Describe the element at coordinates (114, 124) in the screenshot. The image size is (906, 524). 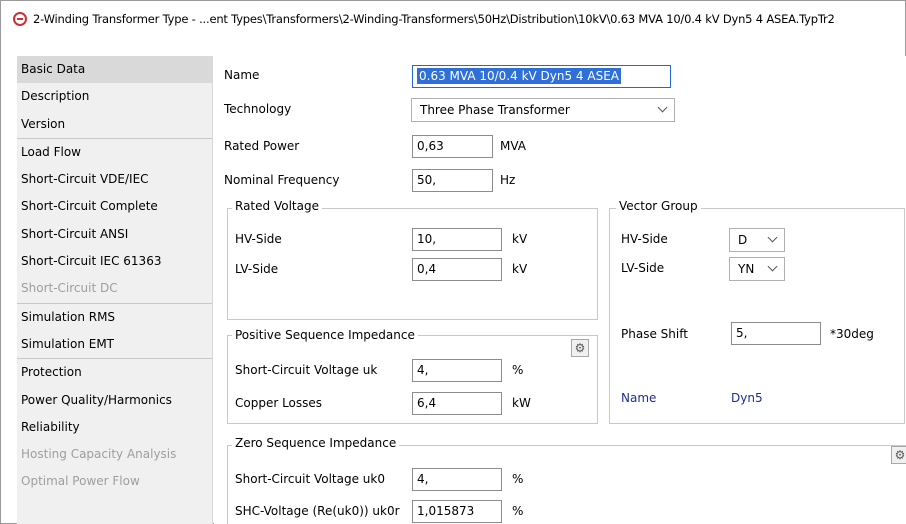
I see `sidebar-item-version: Version` at that location.